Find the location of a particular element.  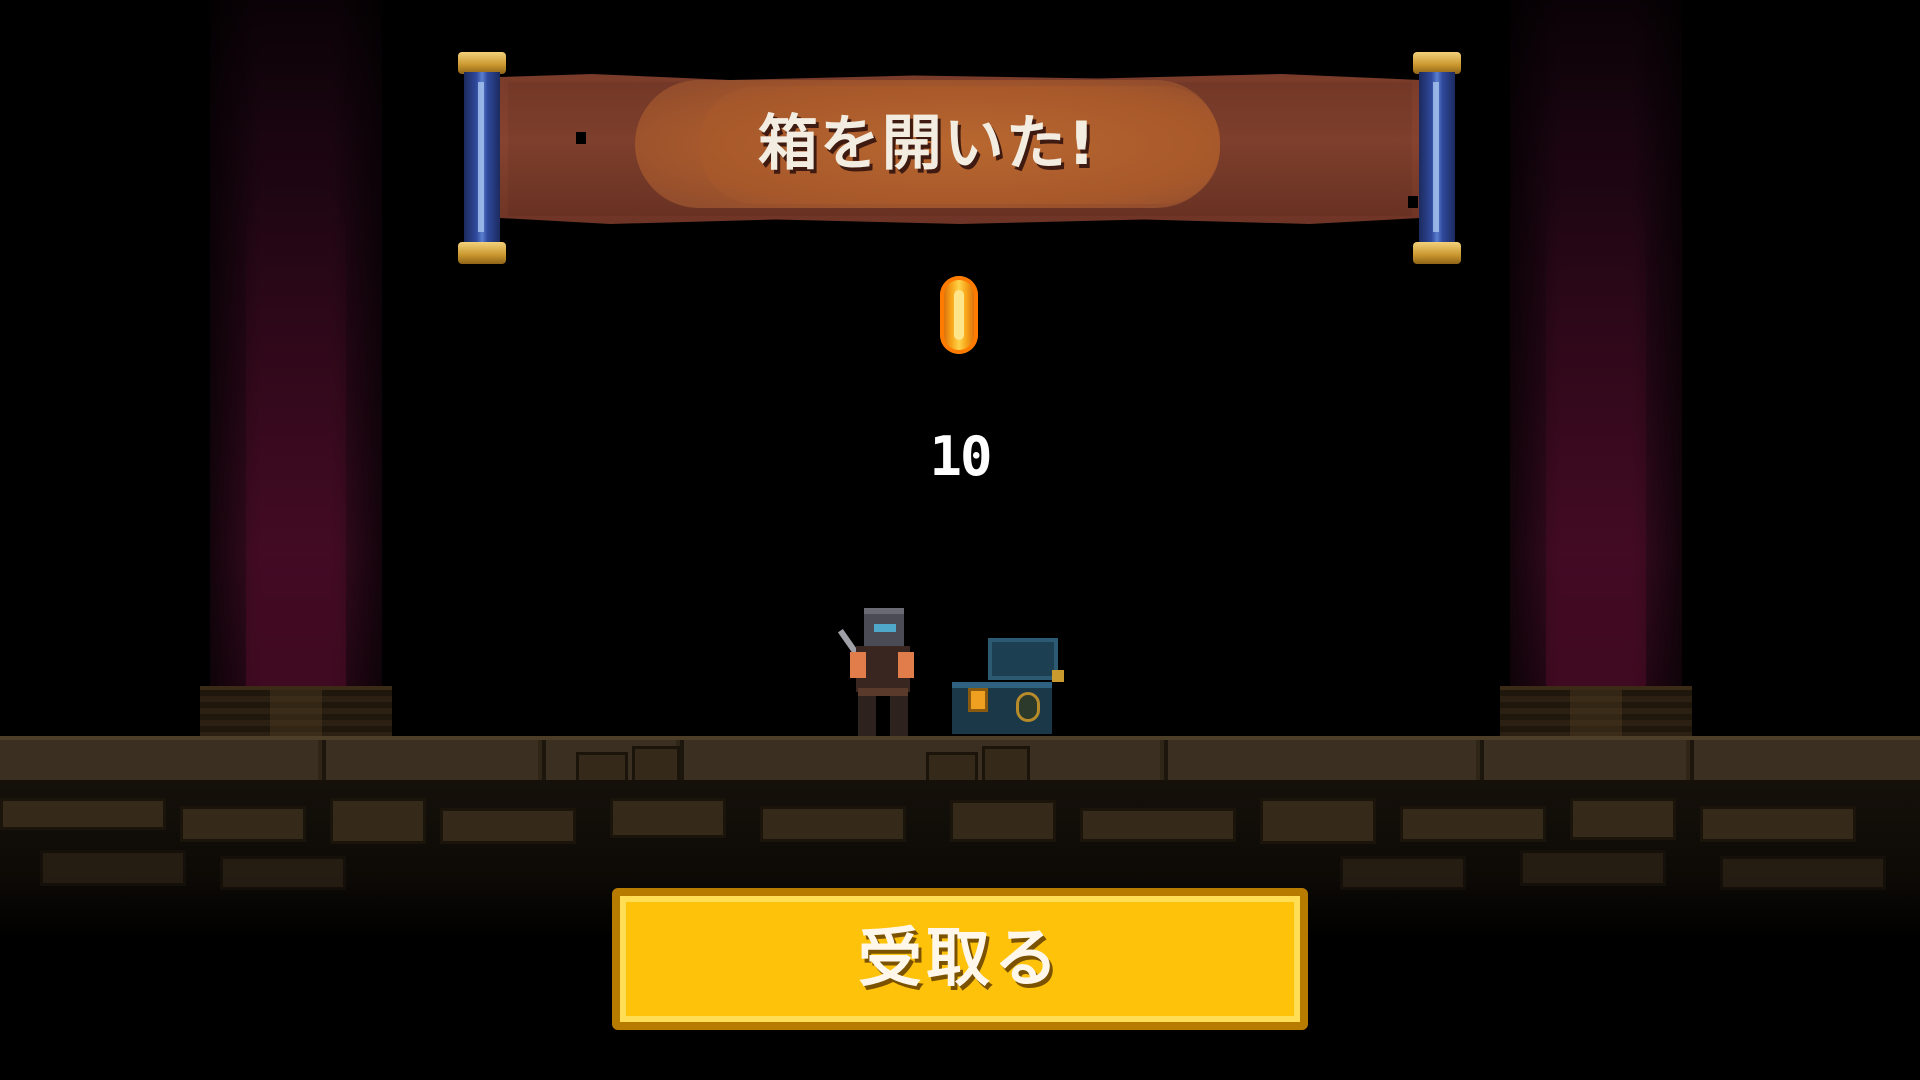

left-scroll-rod is located at coordinates (482, 158).